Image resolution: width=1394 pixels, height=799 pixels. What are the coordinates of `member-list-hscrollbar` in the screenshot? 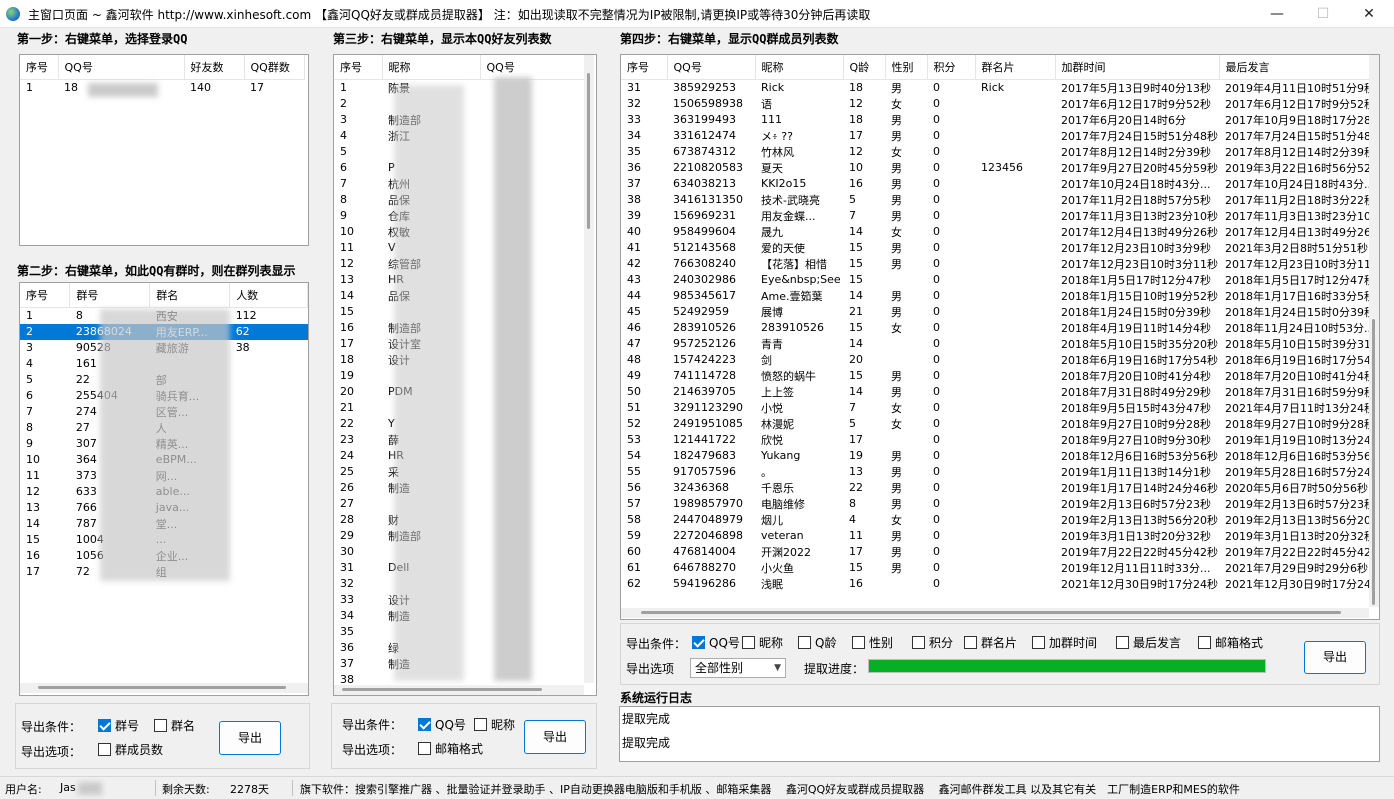 It's located at (995, 613).